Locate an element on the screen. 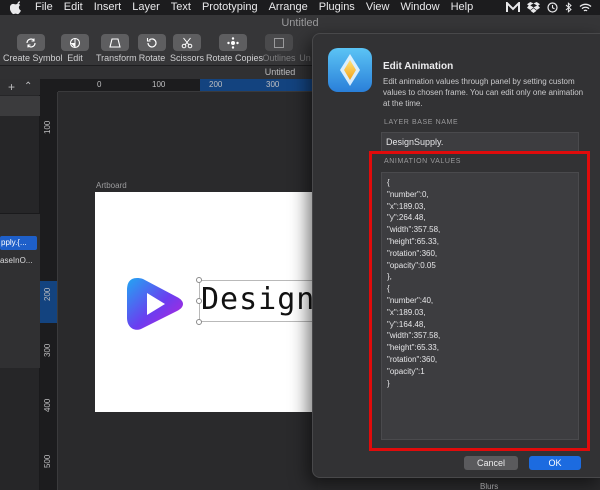 The height and width of the screenshot is (490, 600). create-symbol-label: Create Symbol is located at coordinates (33, 58).